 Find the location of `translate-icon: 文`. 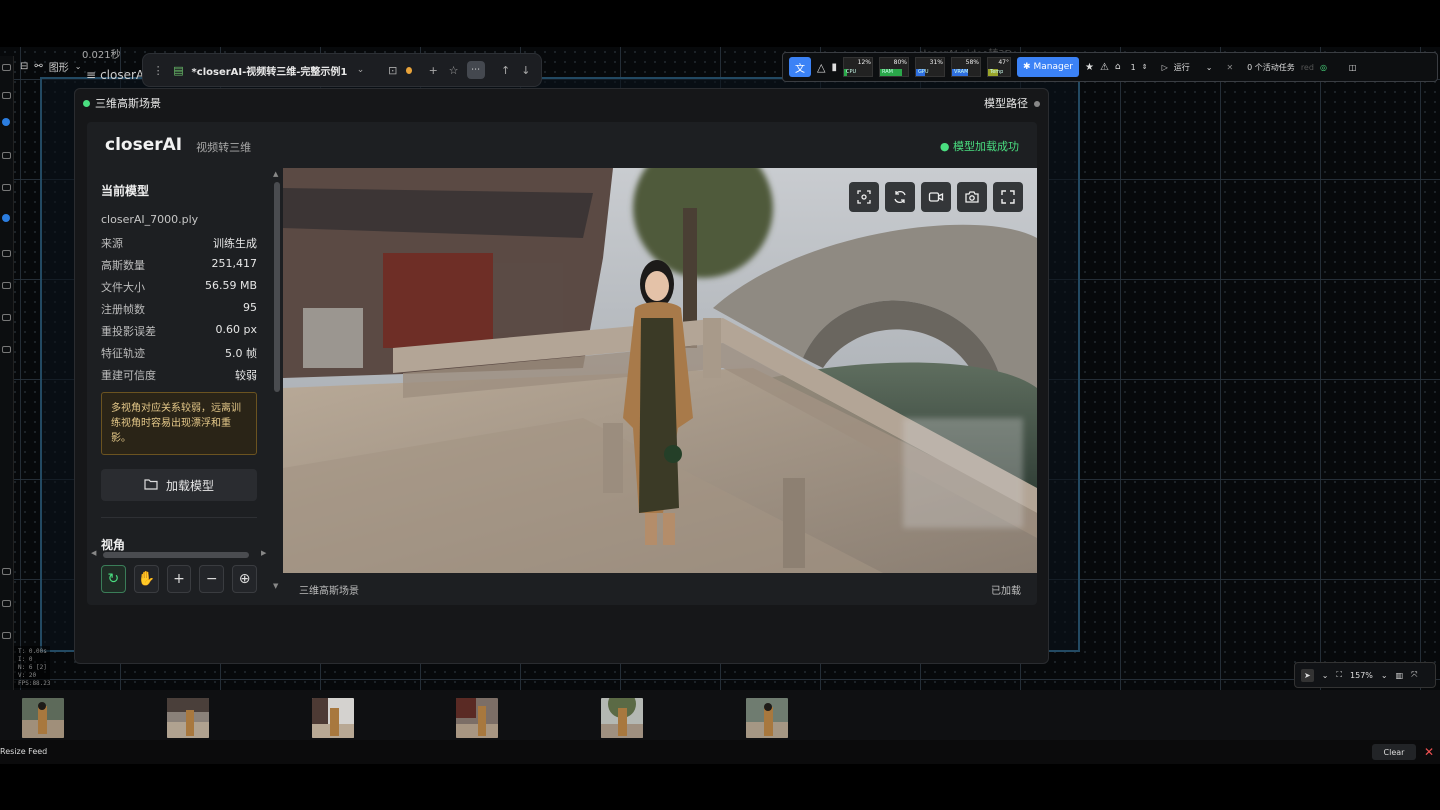

translate-icon: 文 is located at coordinates (800, 67).